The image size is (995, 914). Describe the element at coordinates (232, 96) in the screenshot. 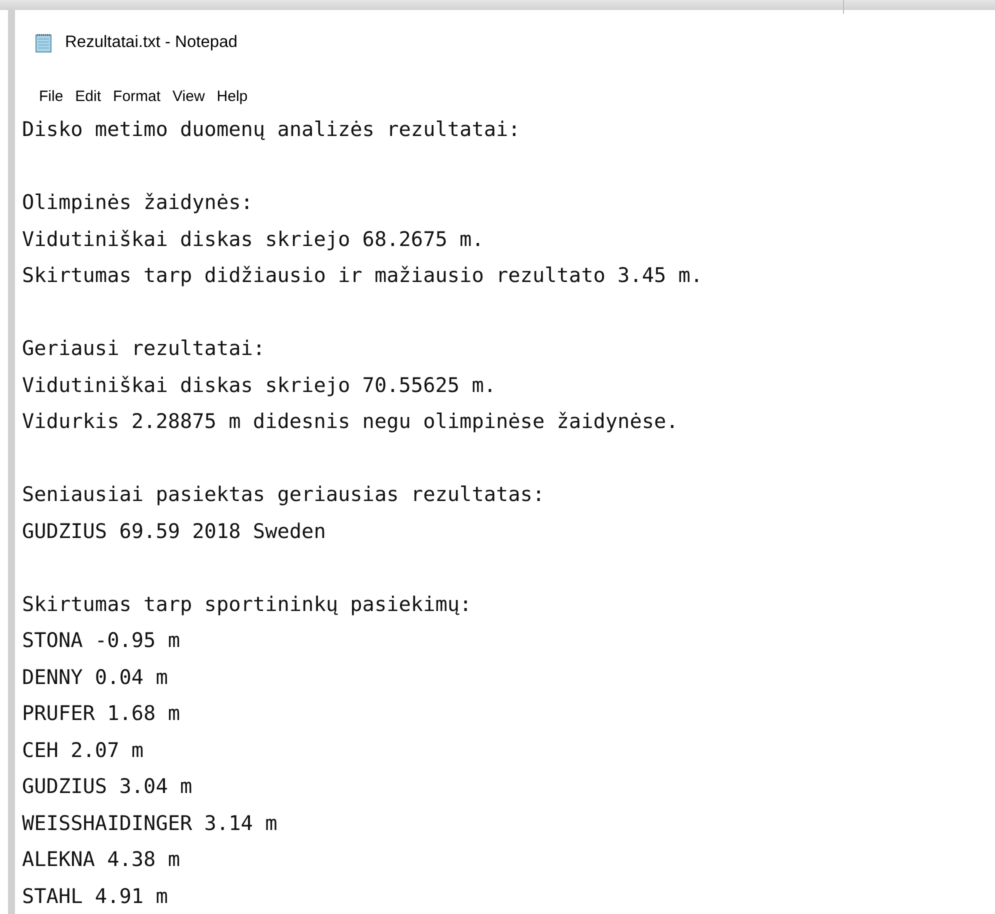

I see `menu-item: Help` at that location.